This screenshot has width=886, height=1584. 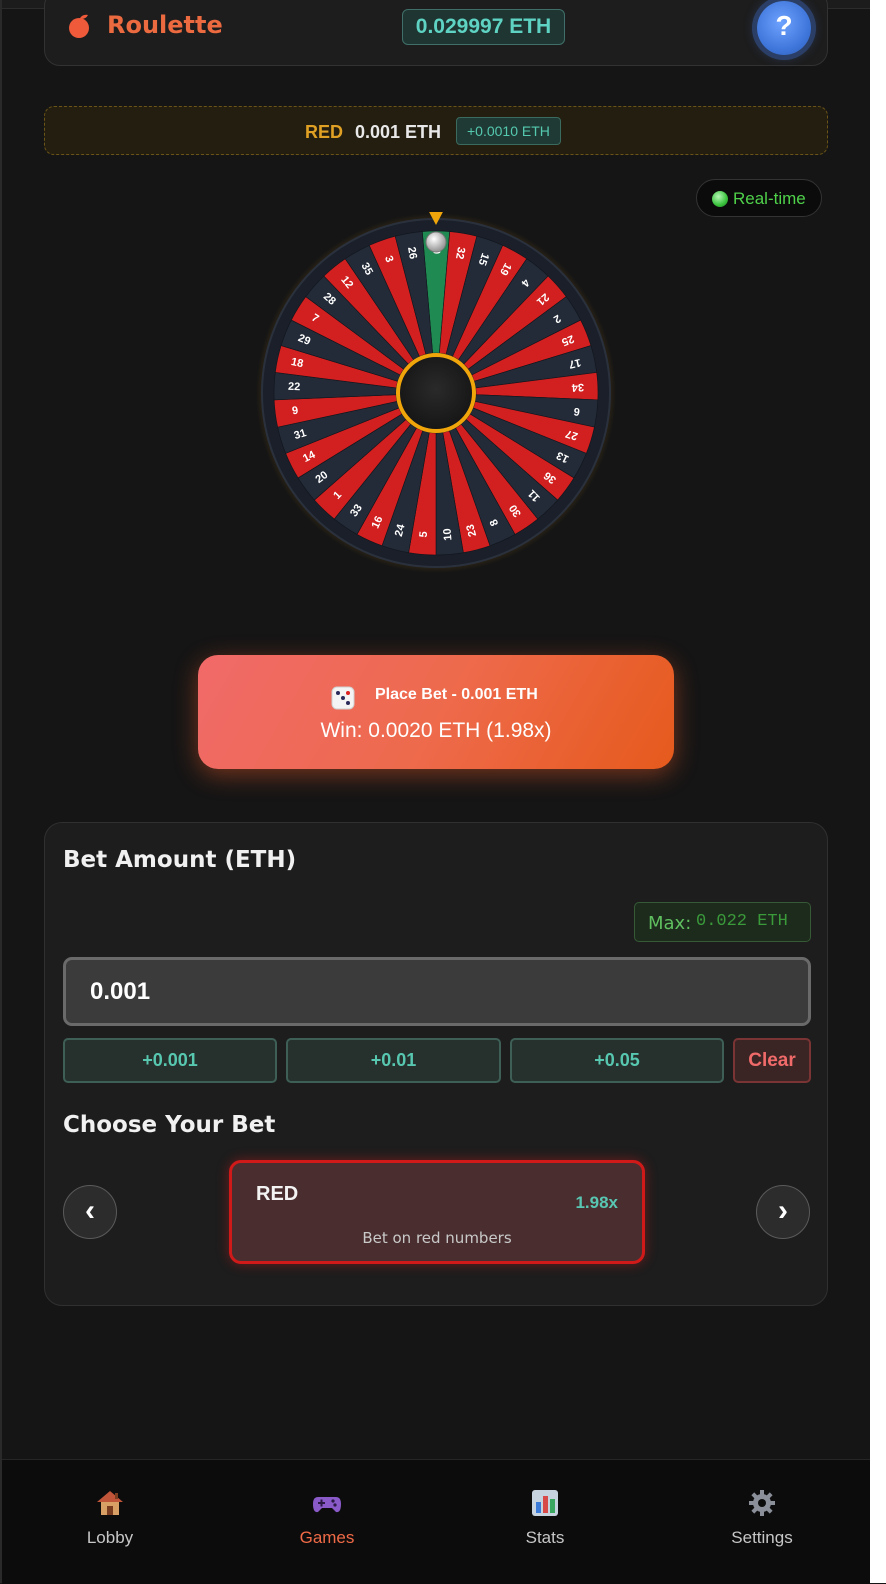 I want to click on potential-win: Win: 0.0020 ETH (1.98x), so click(x=436, y=730).